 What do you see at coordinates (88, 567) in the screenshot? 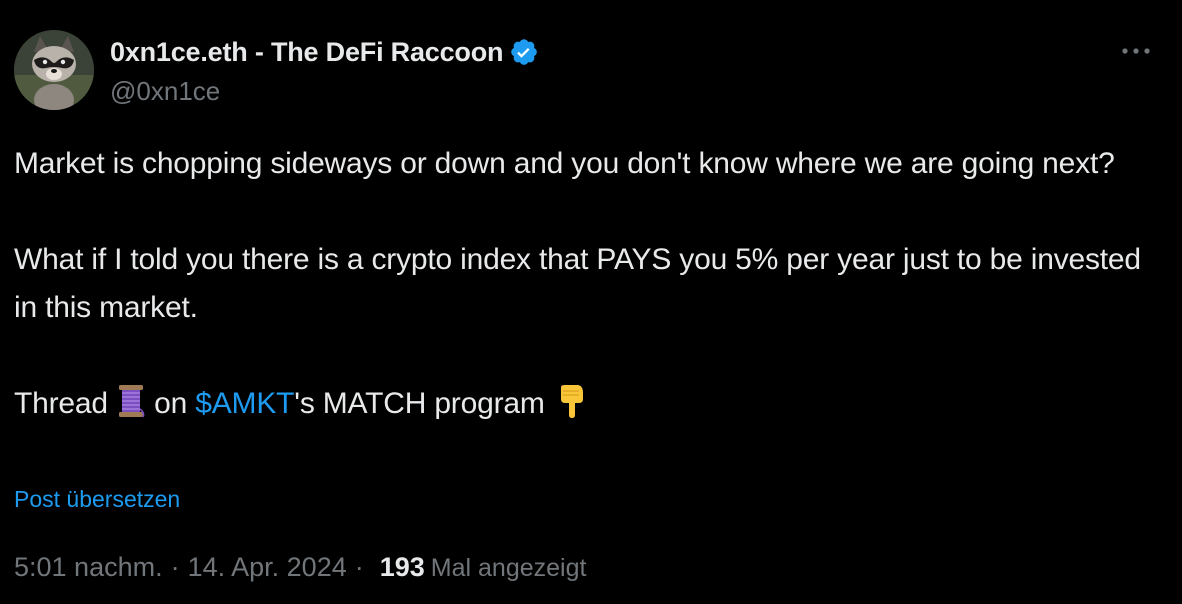
I see `tweet-time: 5:01 nachm.` at bounding box center [88, 567].